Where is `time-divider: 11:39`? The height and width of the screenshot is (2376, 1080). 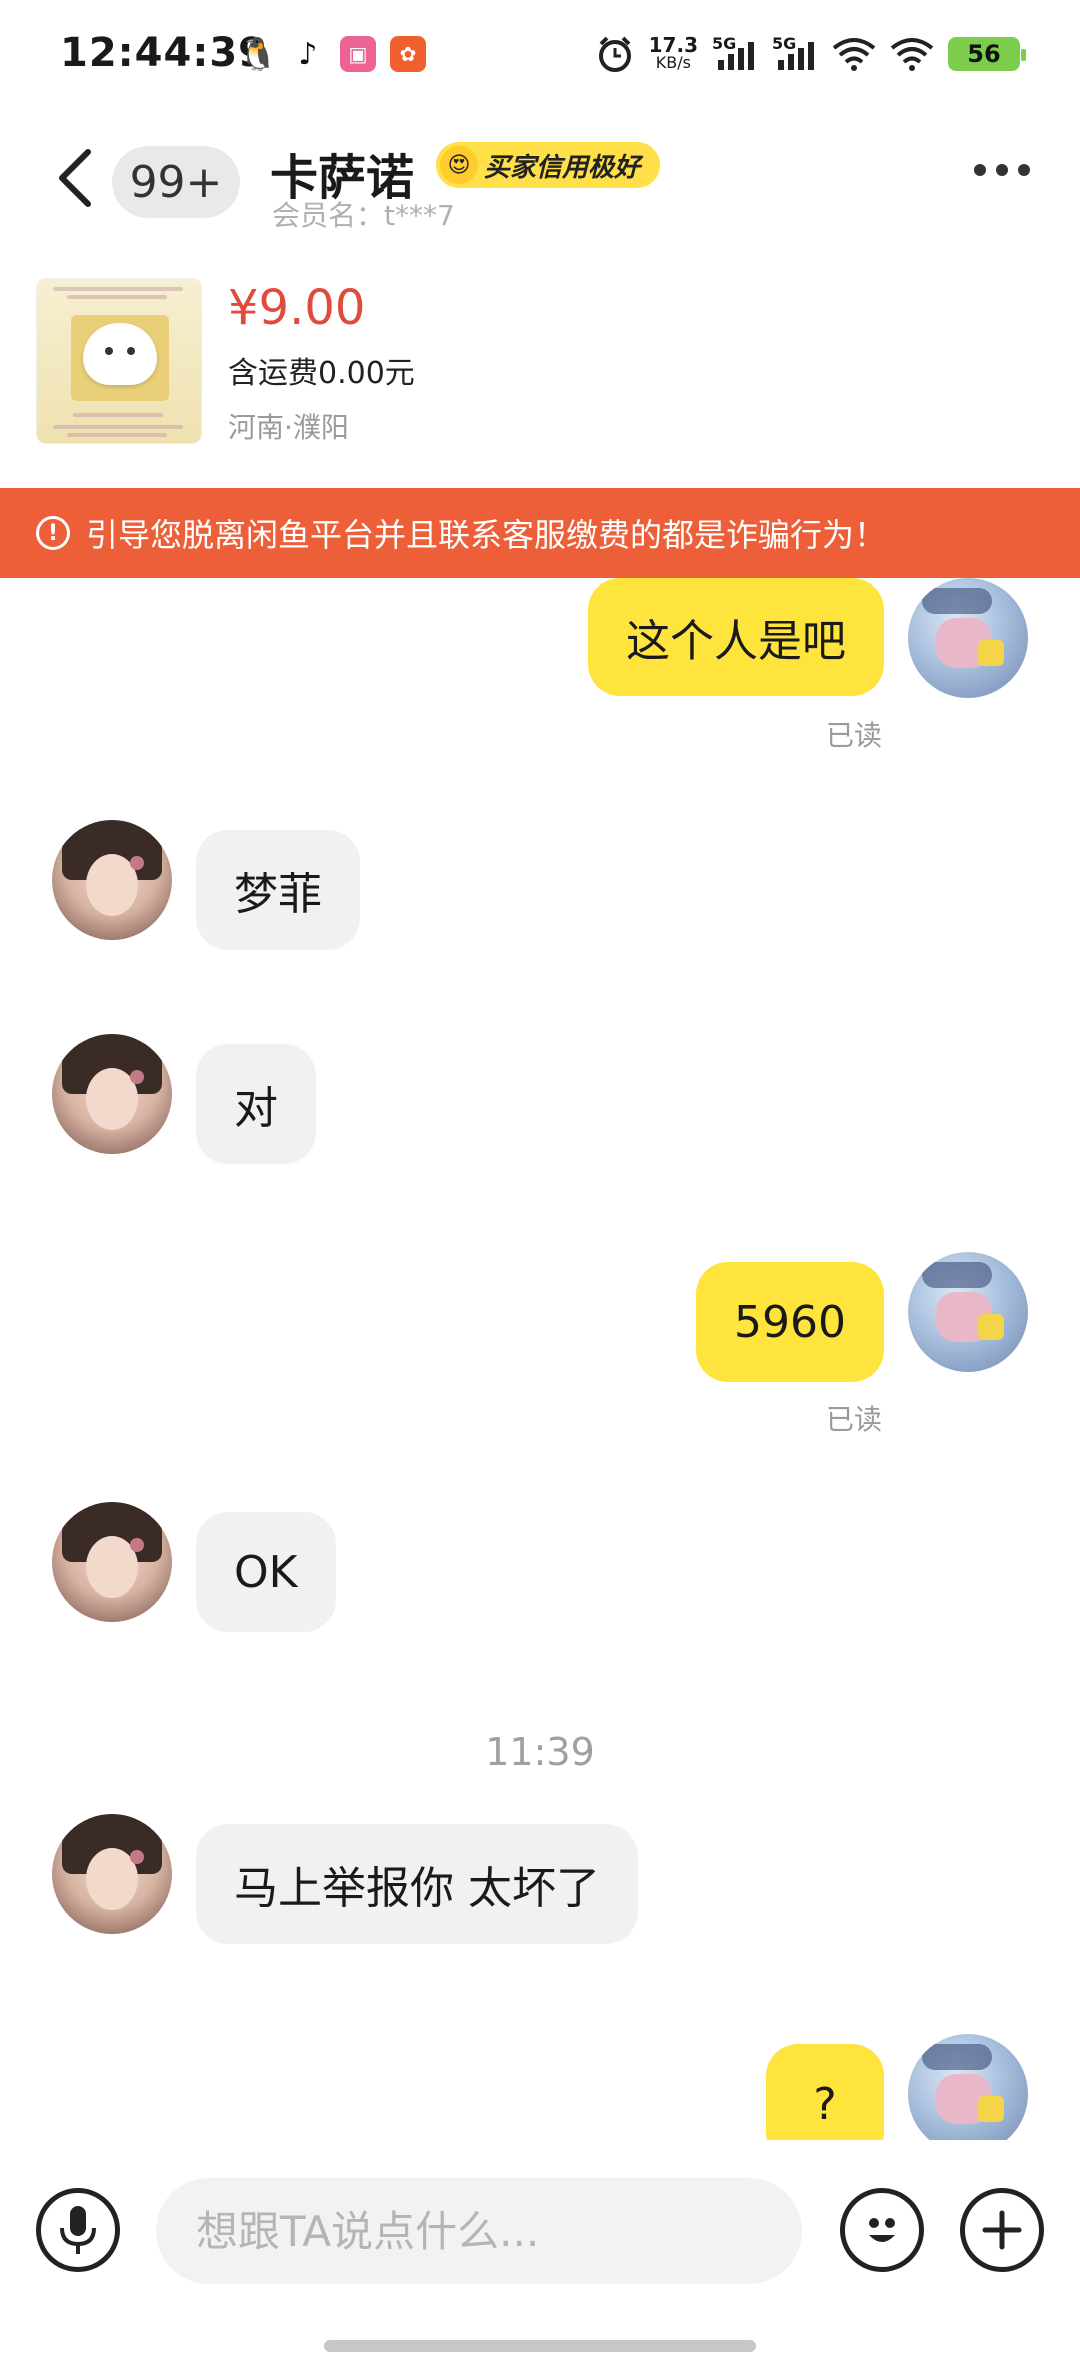 time-divider: 11:39 is located at coordinates (540, 1752).